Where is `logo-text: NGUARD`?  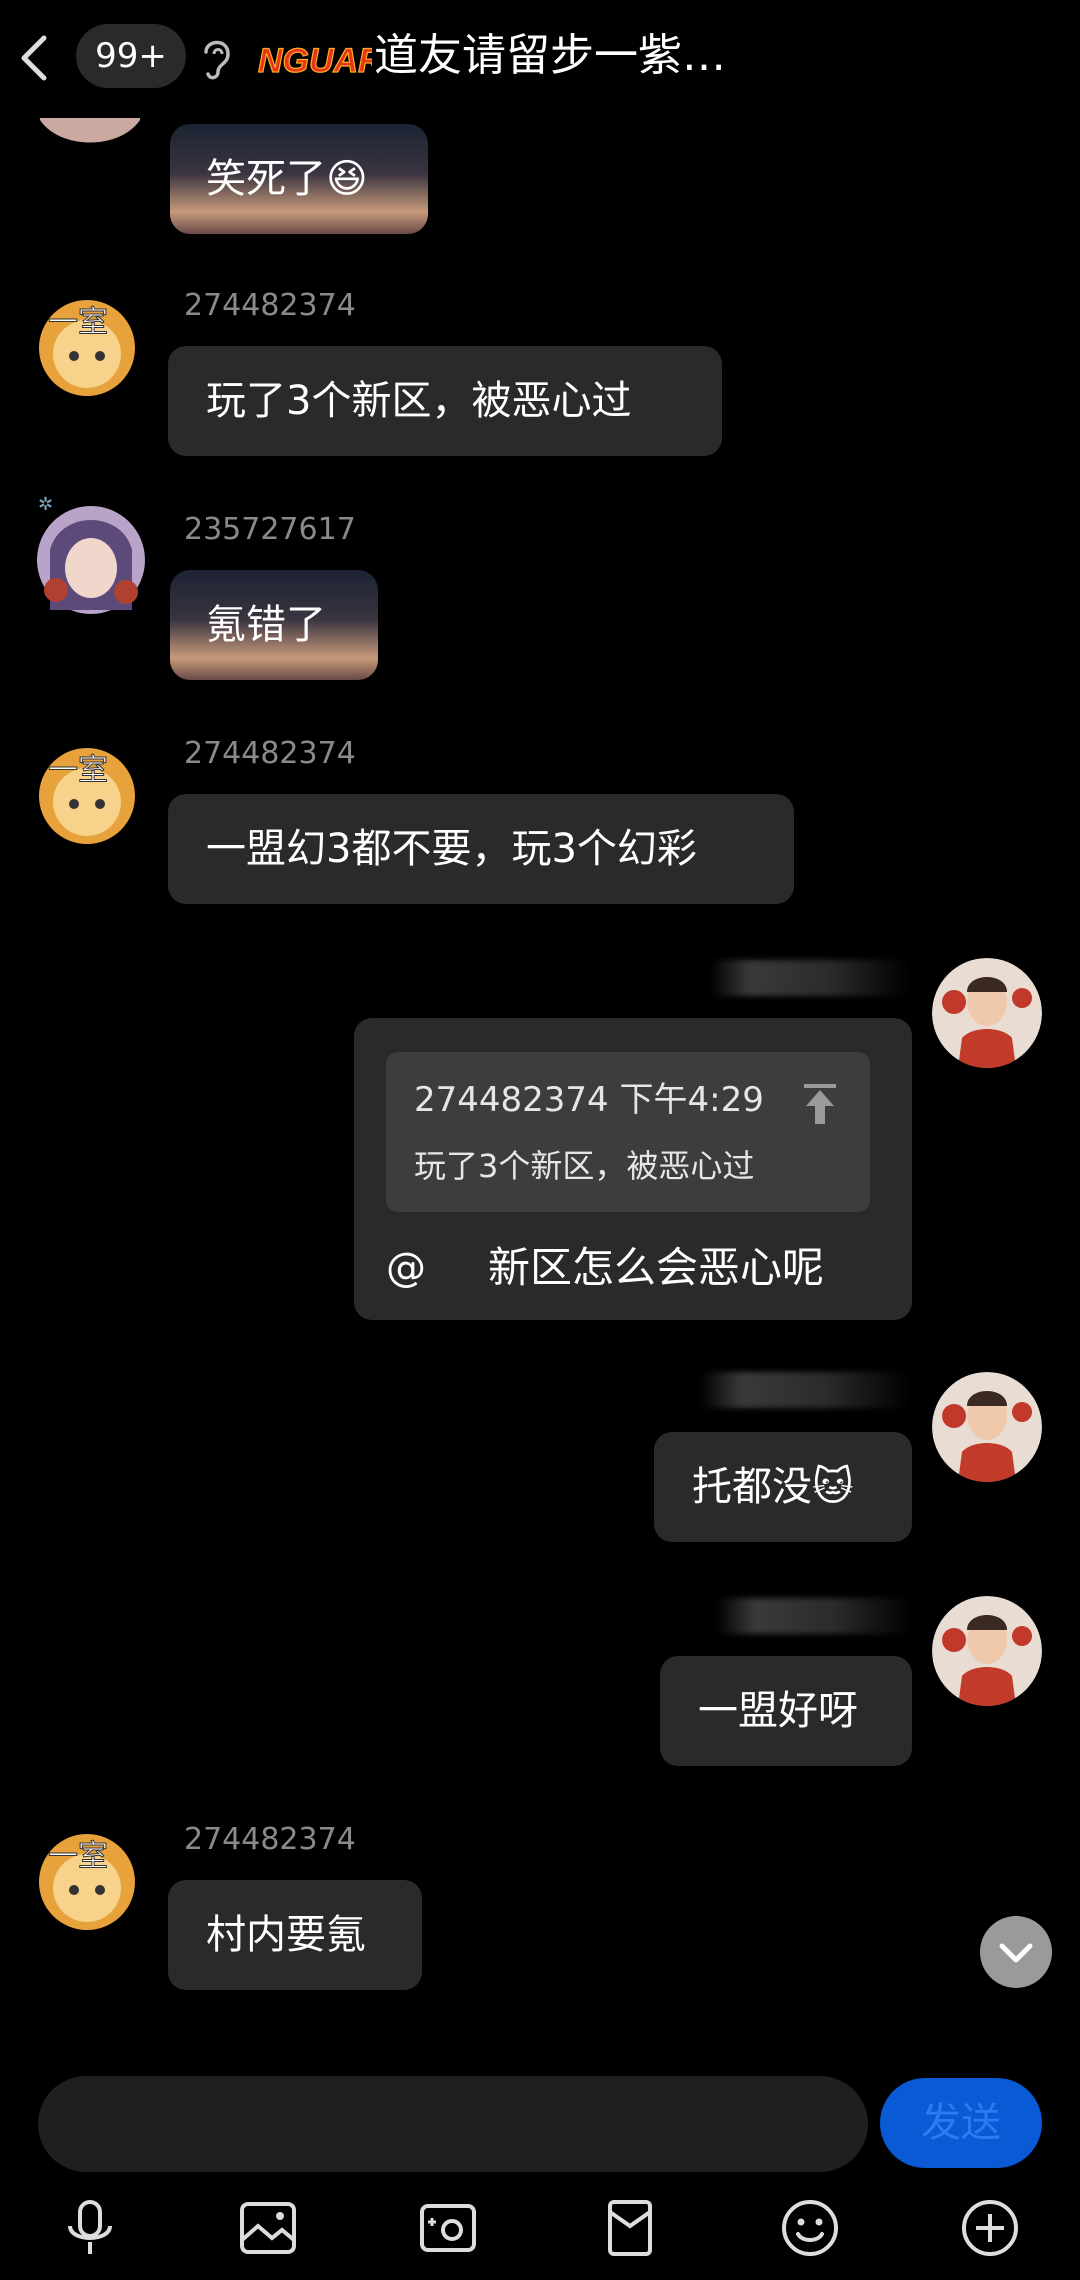
logo-text: NGUARD is located at coordinates (315, 61).